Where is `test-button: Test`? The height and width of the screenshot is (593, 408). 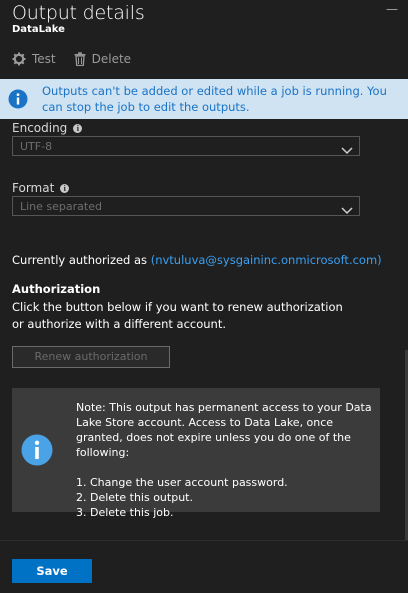
test-button: Test is located at coordinates (34, 59).